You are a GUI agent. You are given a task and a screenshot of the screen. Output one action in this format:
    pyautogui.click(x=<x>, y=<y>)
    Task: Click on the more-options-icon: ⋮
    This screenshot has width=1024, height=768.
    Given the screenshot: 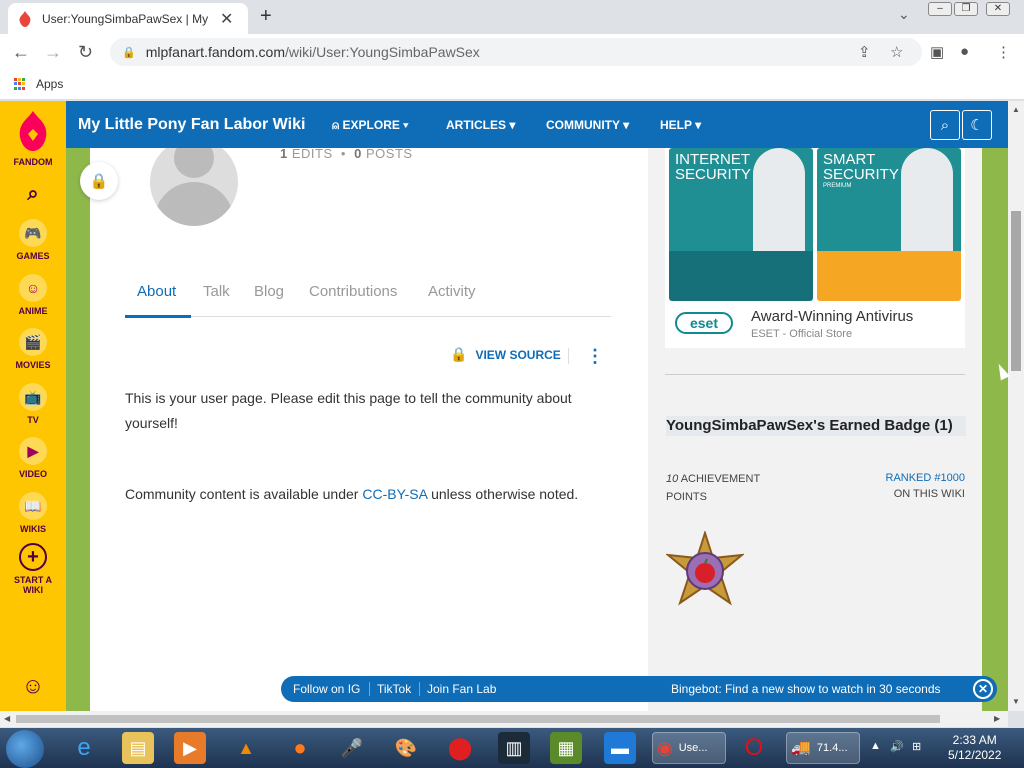 What is the action you would take?
    pyautogui.click(x=595, y=356)
    